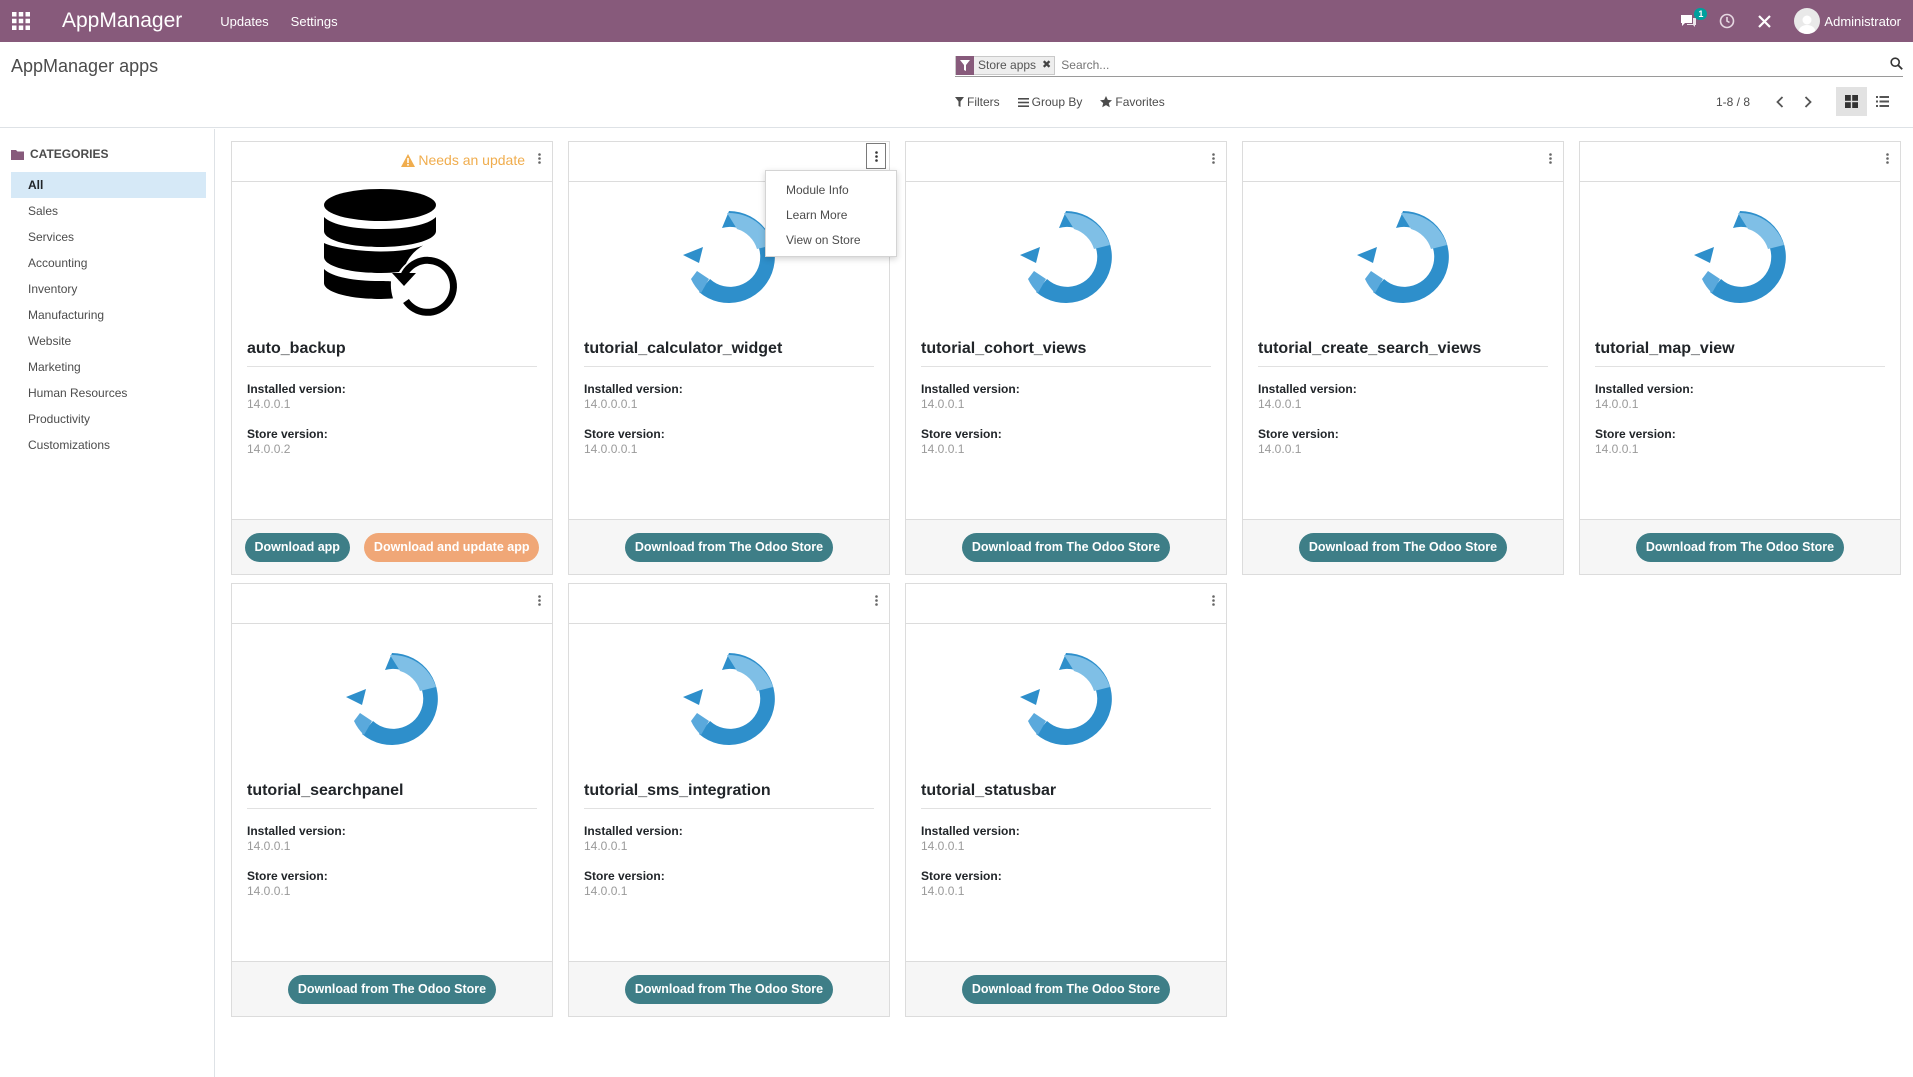  Describe the element at coordinates (244, 21) in the screenshot. I see `menu-updates: Updates` at that location.